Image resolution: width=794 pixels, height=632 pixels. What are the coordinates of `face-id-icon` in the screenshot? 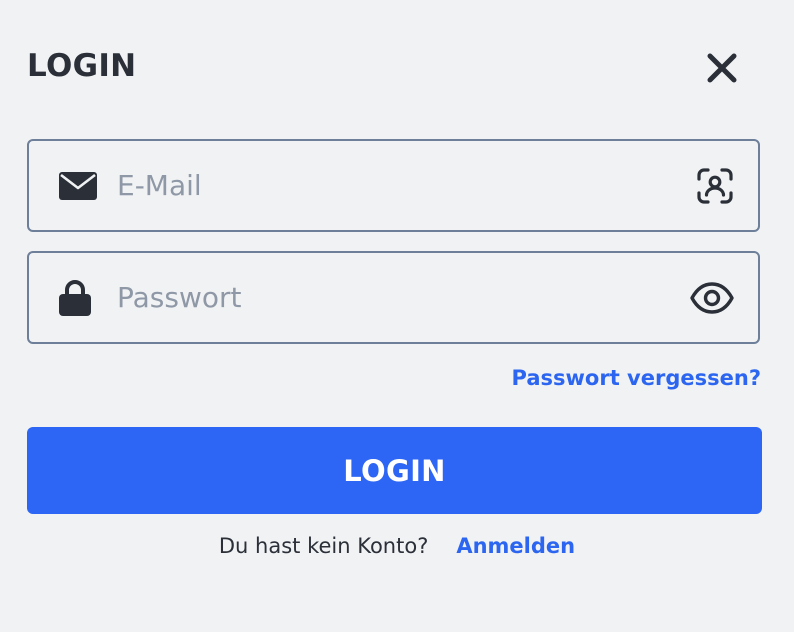 It's located at (715, 186).